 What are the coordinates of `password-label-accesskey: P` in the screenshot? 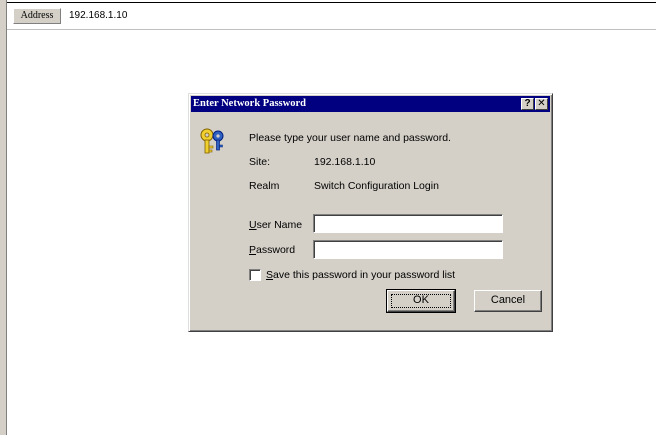 It's located at (253, 250).